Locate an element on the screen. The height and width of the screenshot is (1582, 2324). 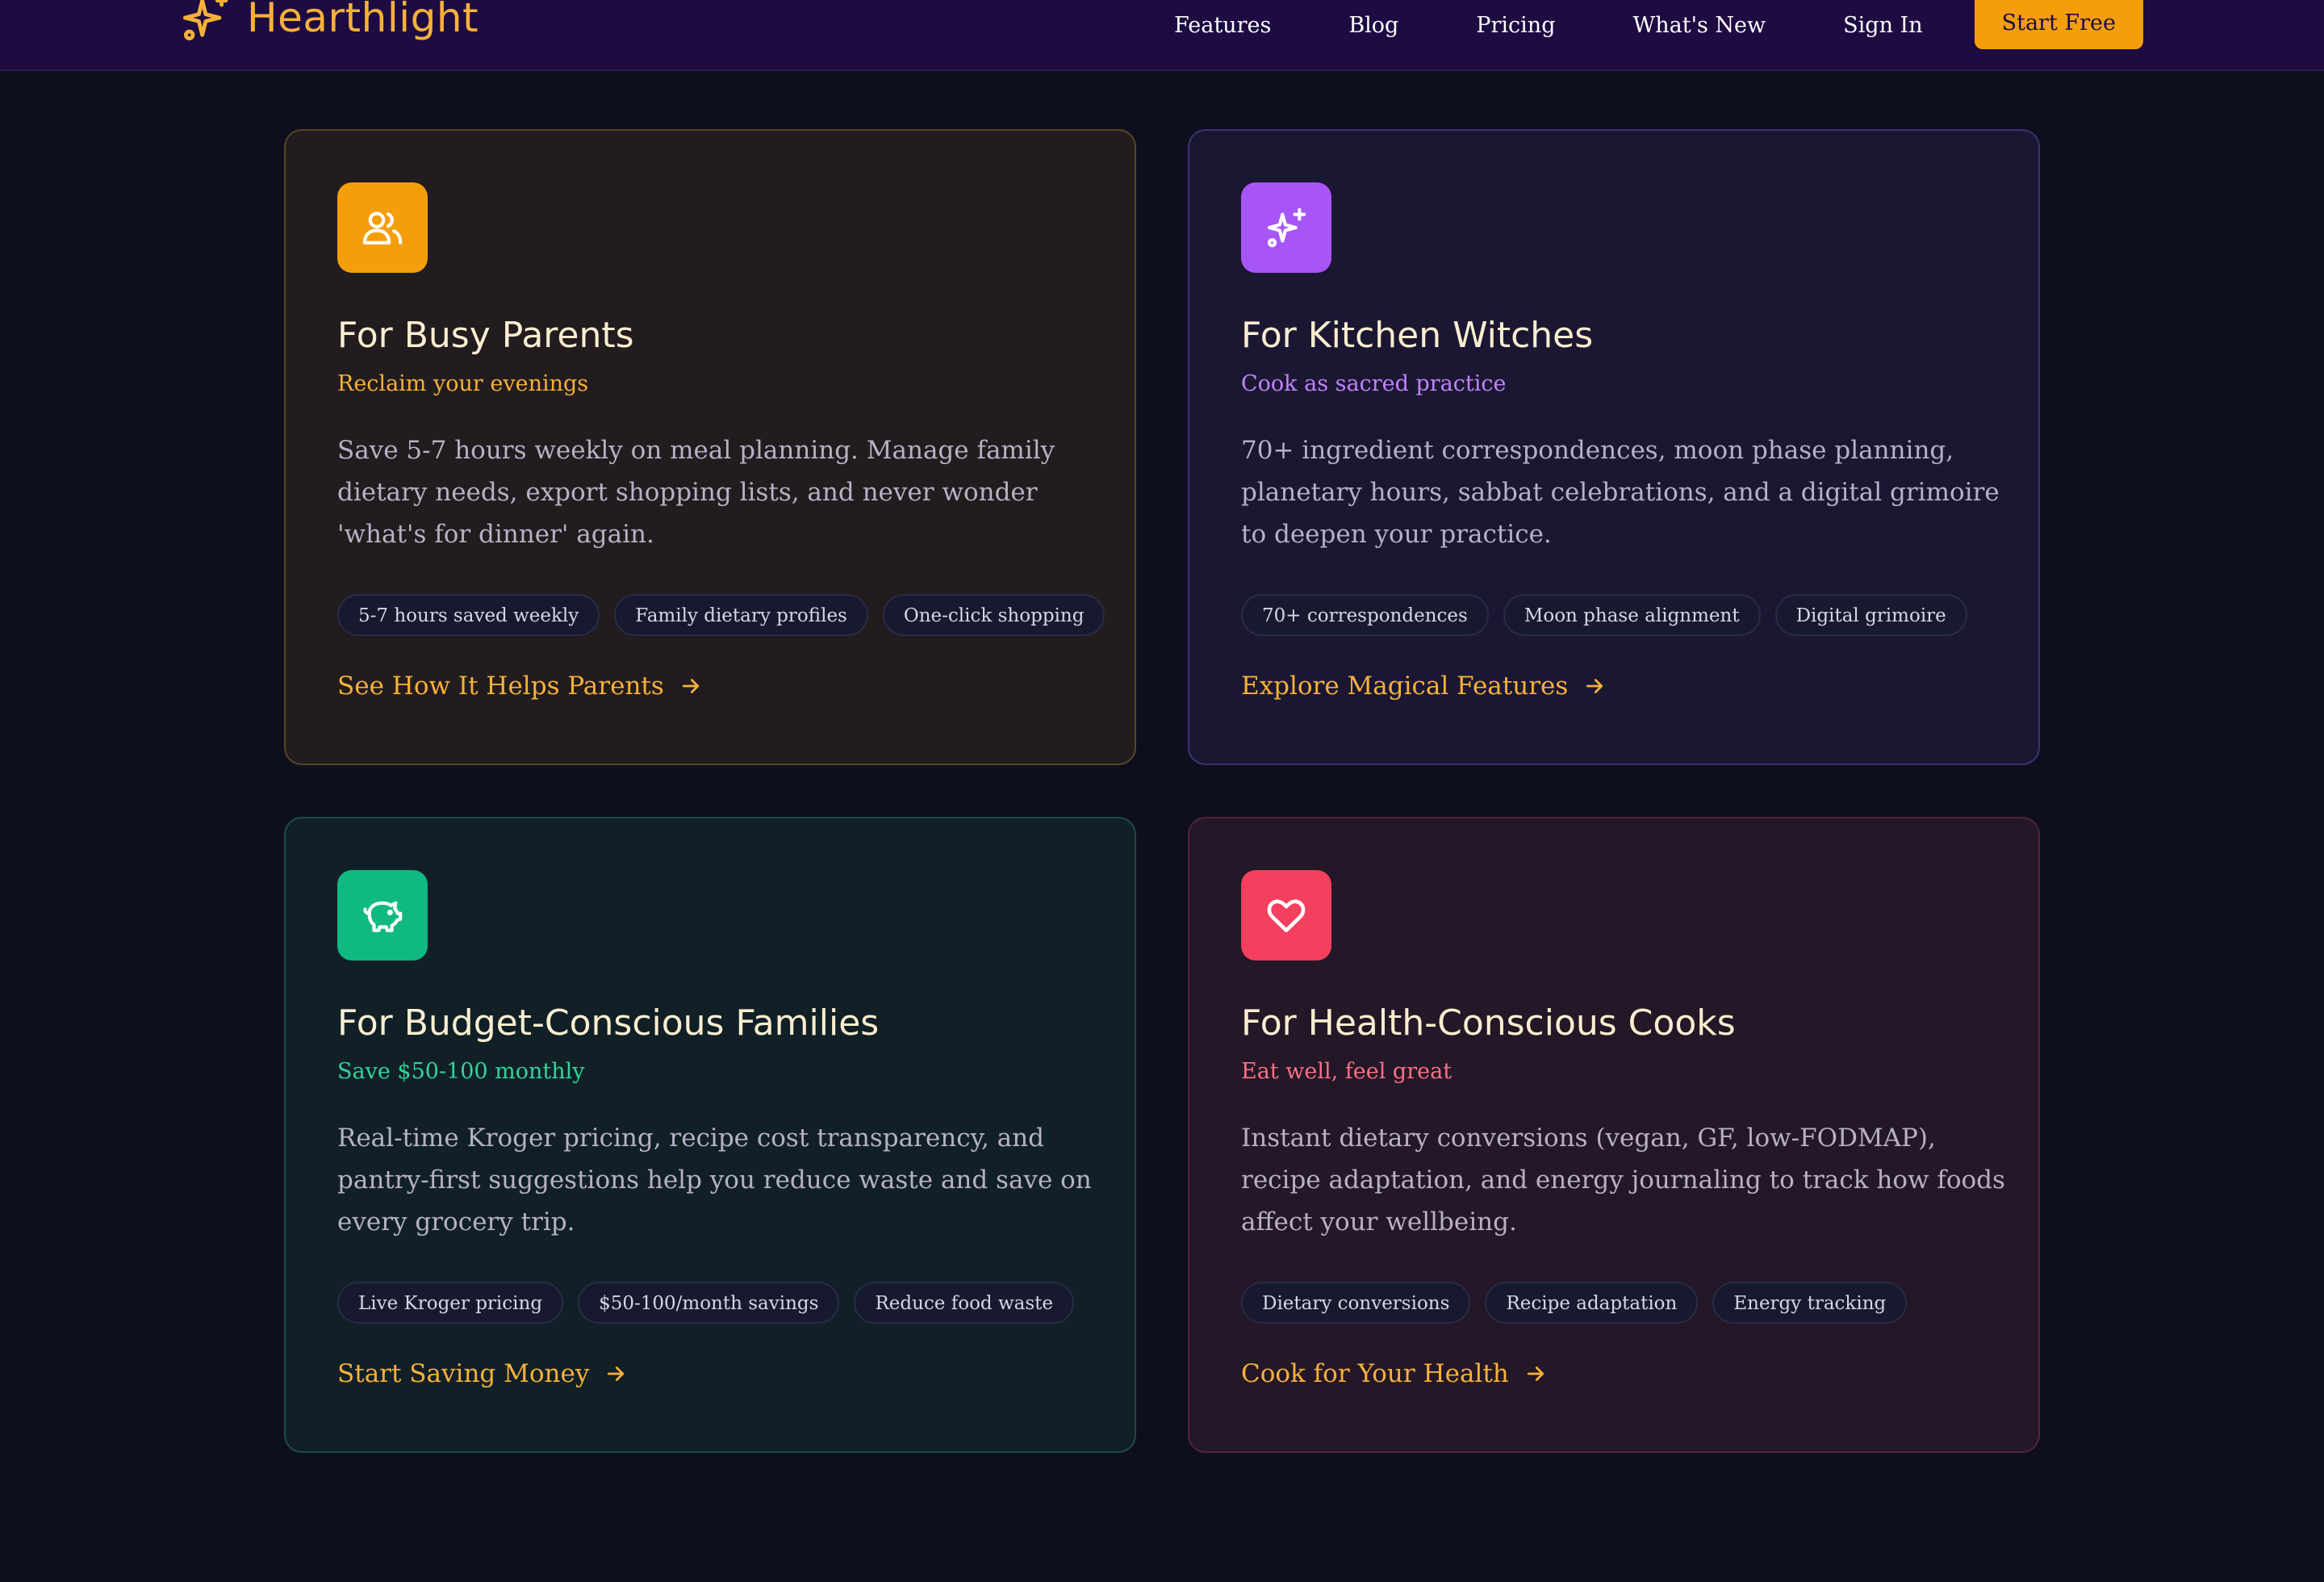
users-icon is located at coordinates (382, 228).